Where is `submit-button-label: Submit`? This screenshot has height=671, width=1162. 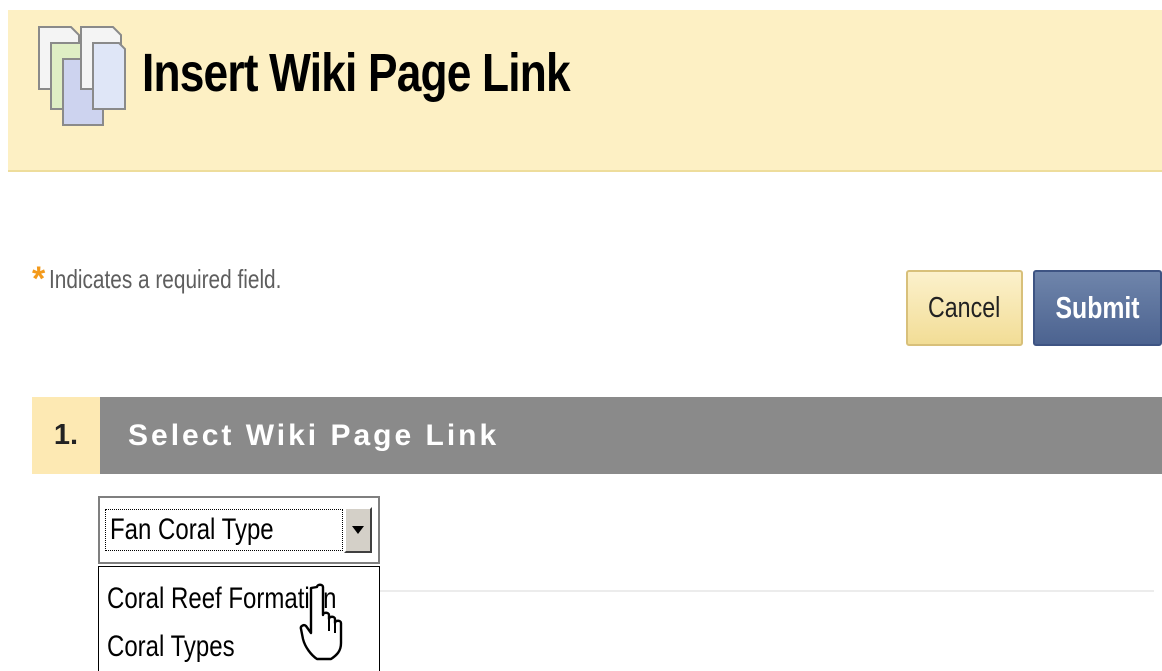
submit-button-label: Submit is located at coordinates (1097, 307).